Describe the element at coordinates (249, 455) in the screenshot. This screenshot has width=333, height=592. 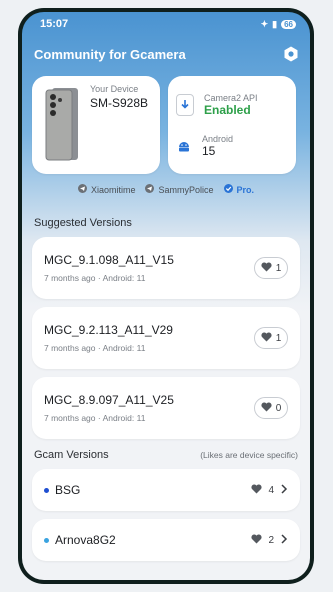
I see `gcam-note: (Likes are device specific)` at that location.